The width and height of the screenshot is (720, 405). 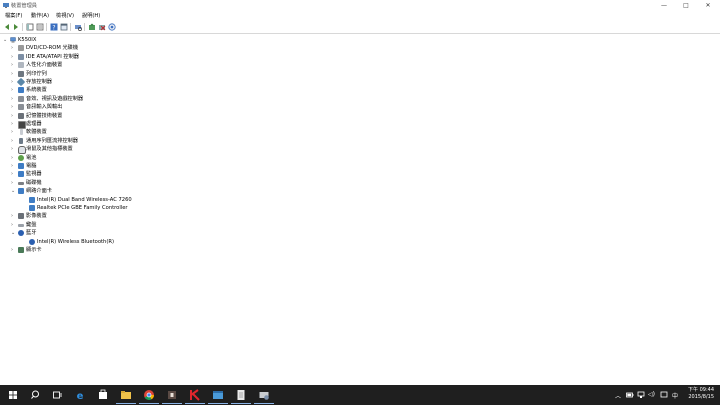 What do you see at coordinates (664, 395) in the screenshot?
I see `action-center-icon` at bounding box center [664, 395].